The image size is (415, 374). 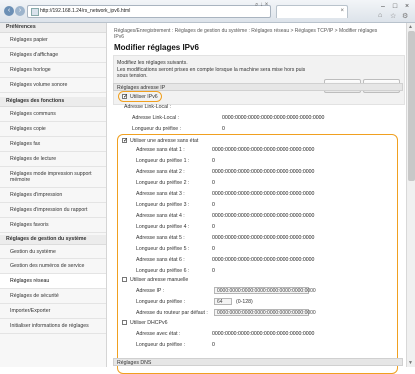 I want to click on url-text: http://192.168.1.24/rs_network_ipv6.html, so click(x=85, y=11).